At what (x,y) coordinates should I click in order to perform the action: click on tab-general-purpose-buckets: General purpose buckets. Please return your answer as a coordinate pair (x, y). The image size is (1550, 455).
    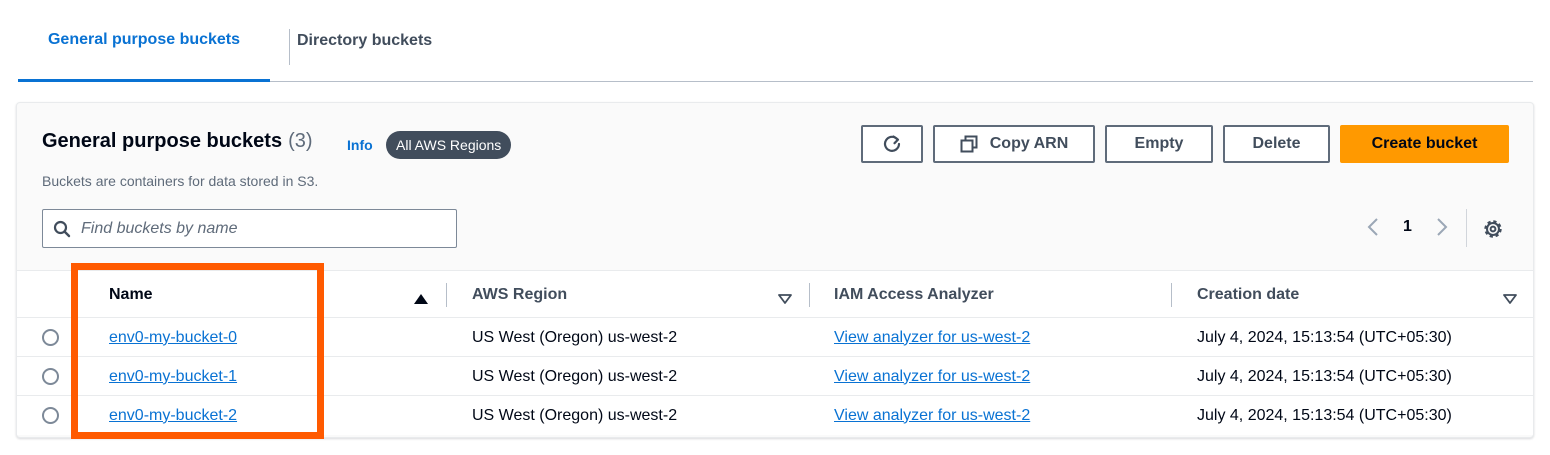
    Looking at the image, I should click on (144, 41).